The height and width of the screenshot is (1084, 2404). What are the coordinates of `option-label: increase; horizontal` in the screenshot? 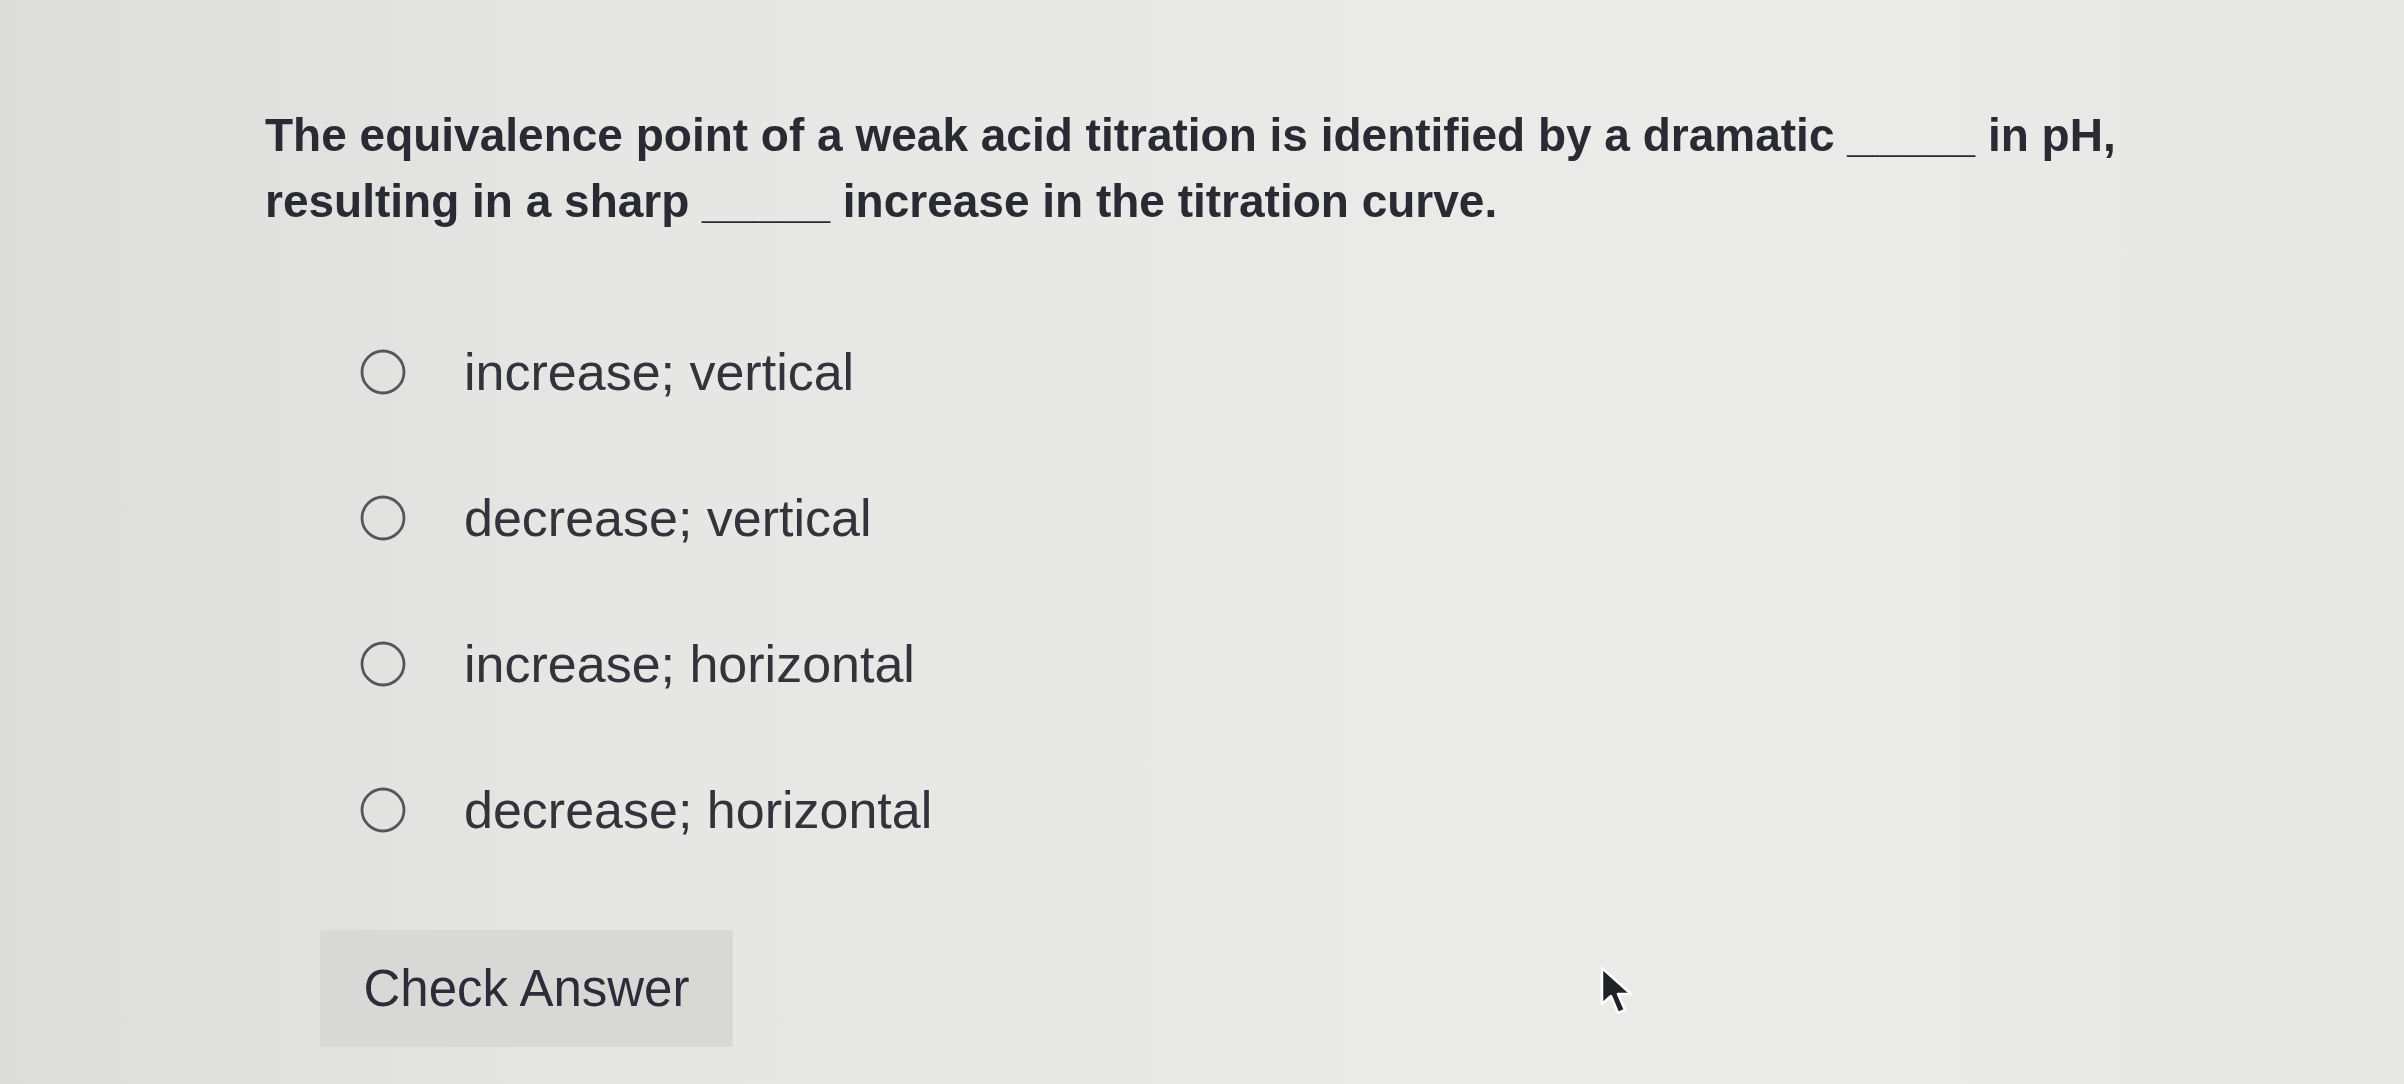 It's located at (689, 664).